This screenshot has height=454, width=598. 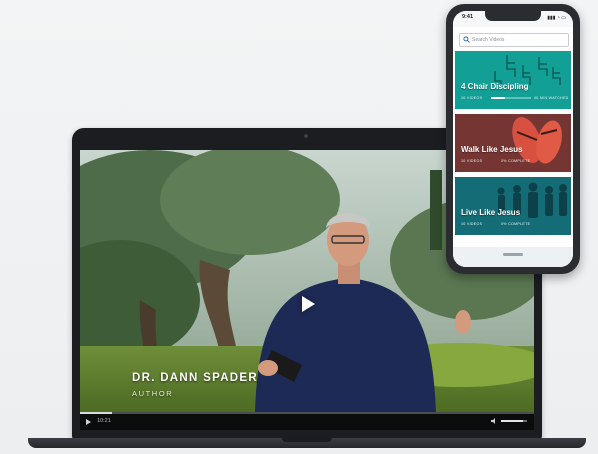 I want to click on search-bar, so click(x=514, y=40).